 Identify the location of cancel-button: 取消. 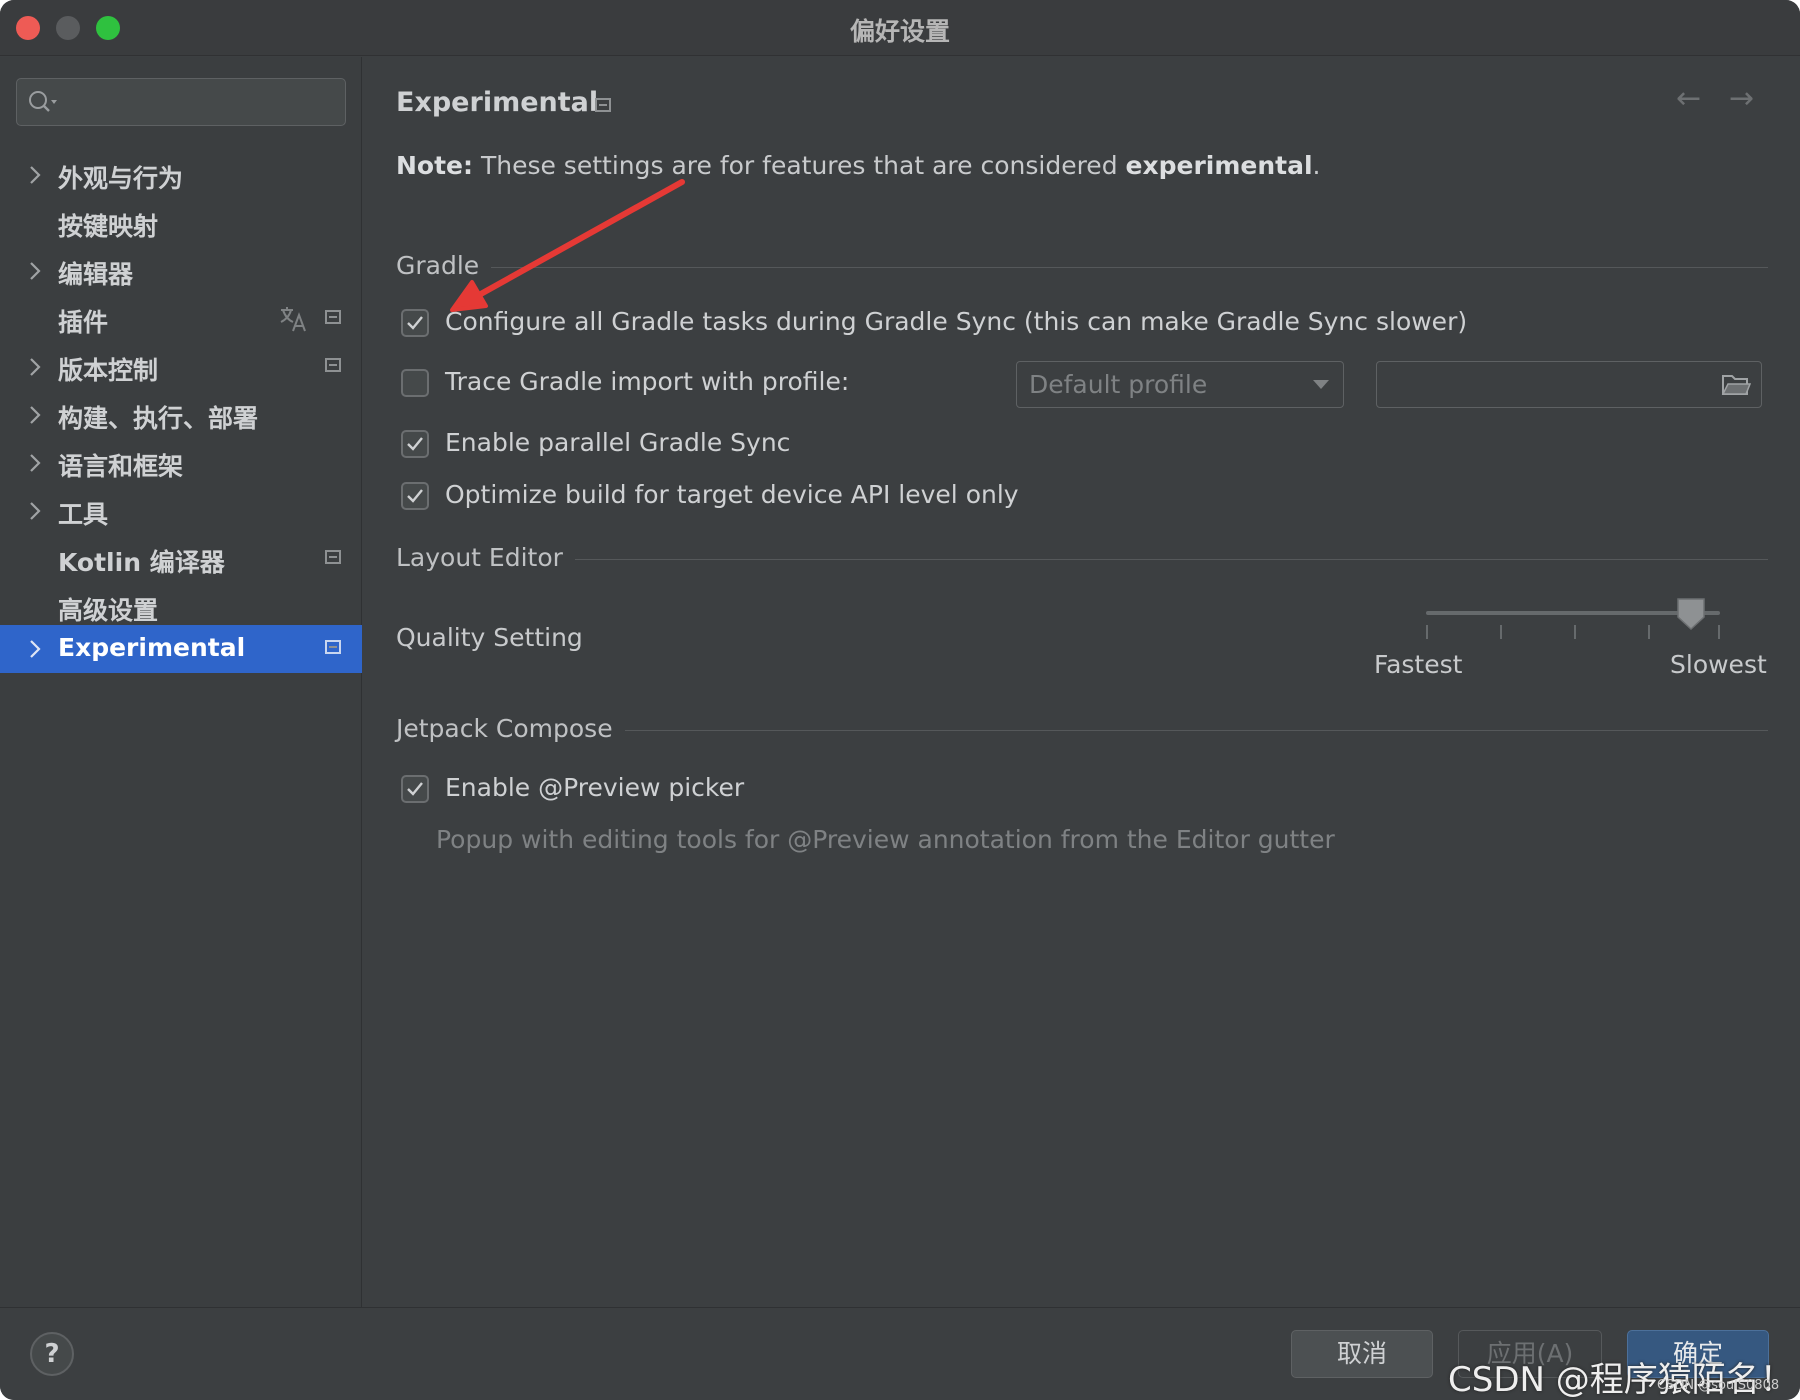
(1362, 1354).